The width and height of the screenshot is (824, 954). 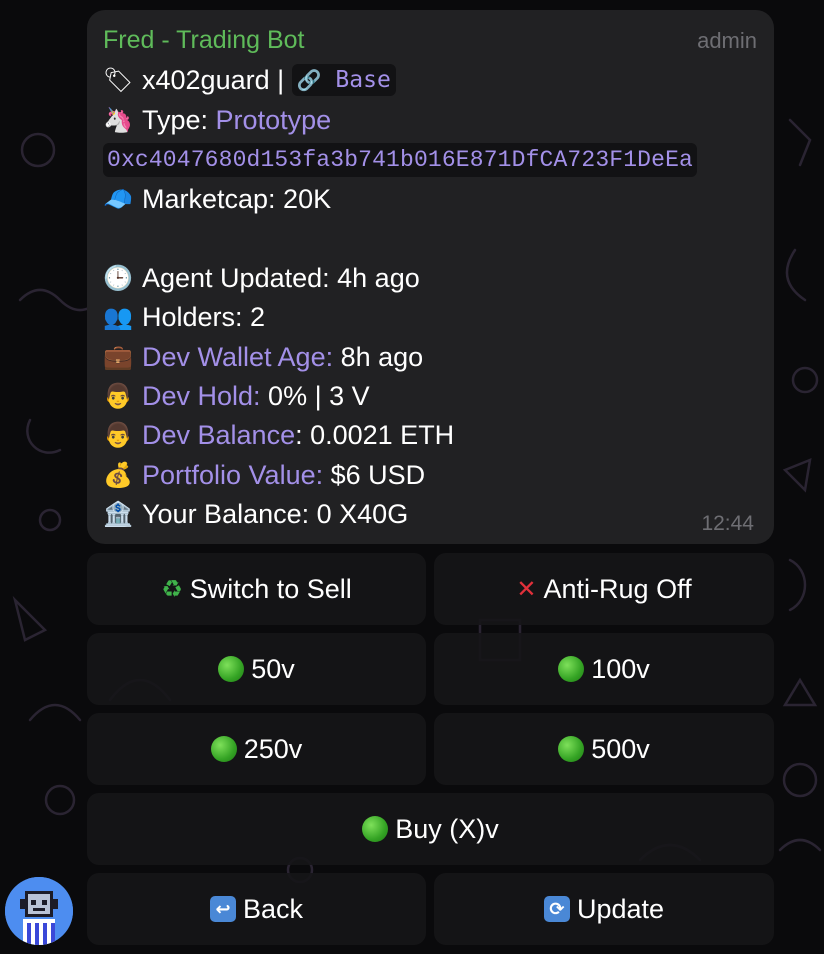 I want to click on your-balance-line: 🏦 Your Balance: 0 X40G, so click(x=255, y=514).